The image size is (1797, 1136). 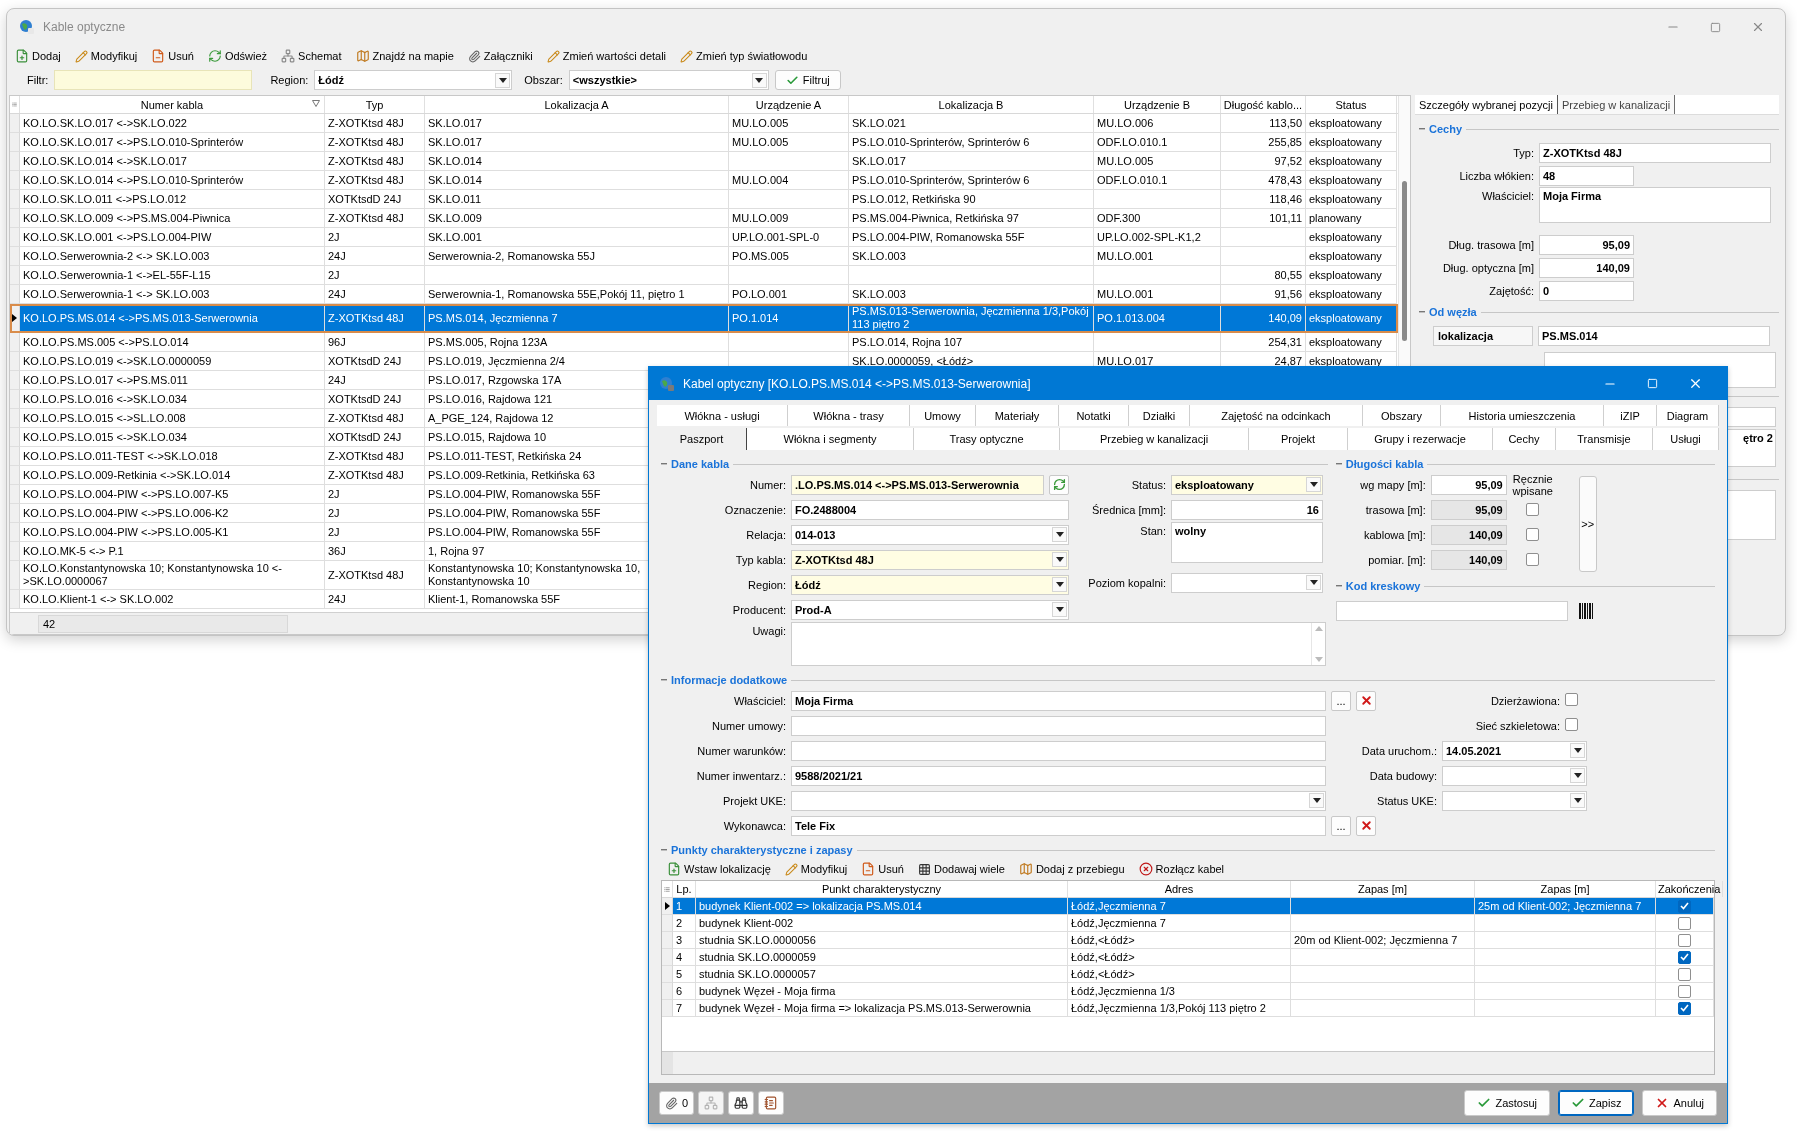 I want to click on field-label: Numer umowy:, so click(x=749, y=725).